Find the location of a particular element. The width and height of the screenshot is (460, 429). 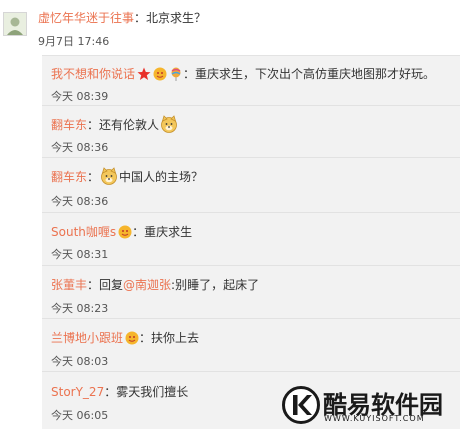

comment-text: ：扶你上去 is located at coordinates (169, 338).